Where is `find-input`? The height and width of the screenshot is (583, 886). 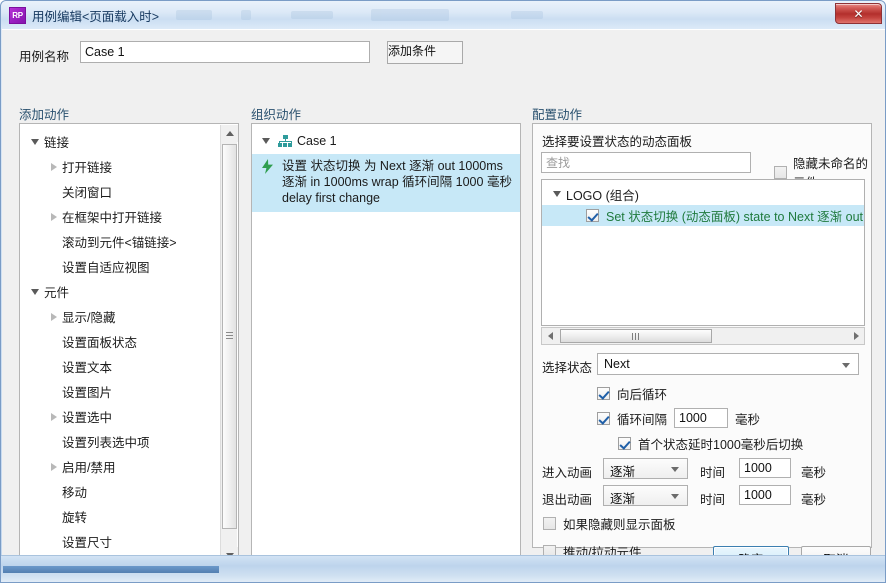 find-input is located at coordinates (646, 162).